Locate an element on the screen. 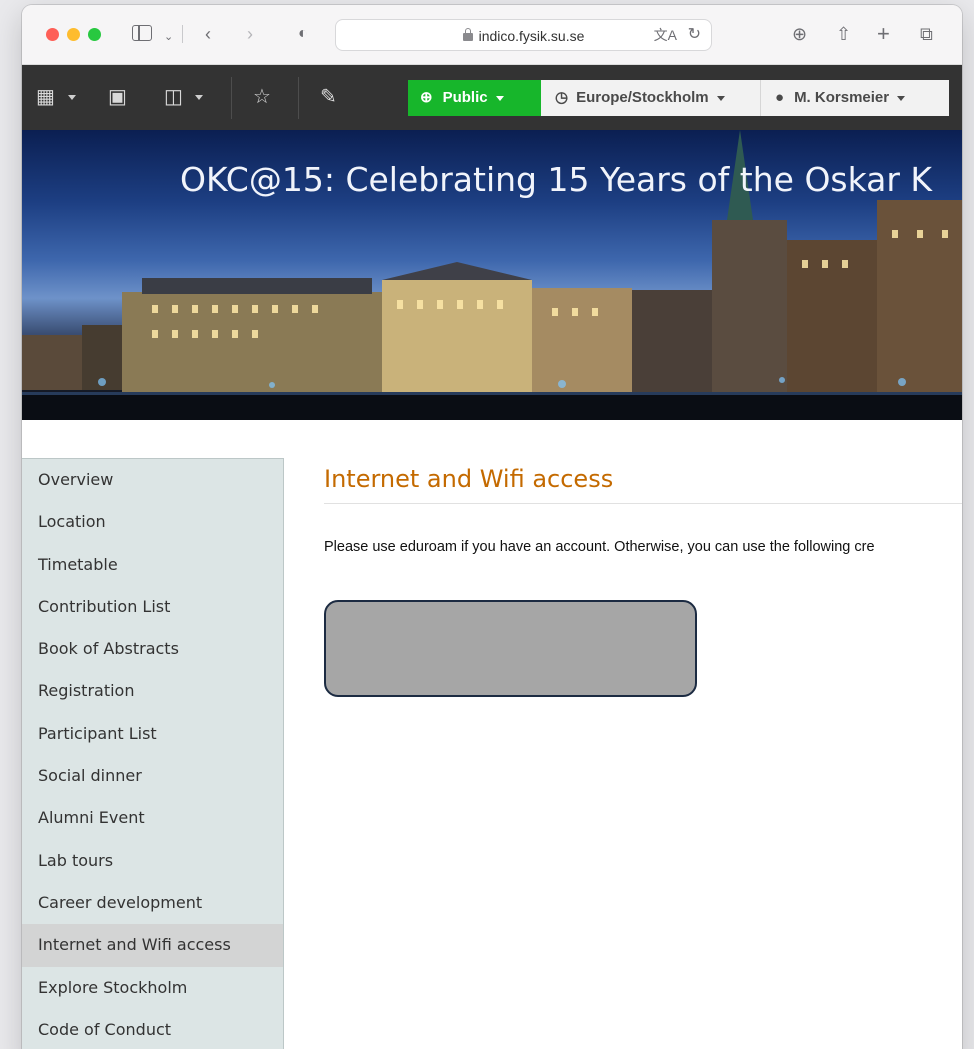  menu-item-registration: Registration is located at coordinates (152, 691).